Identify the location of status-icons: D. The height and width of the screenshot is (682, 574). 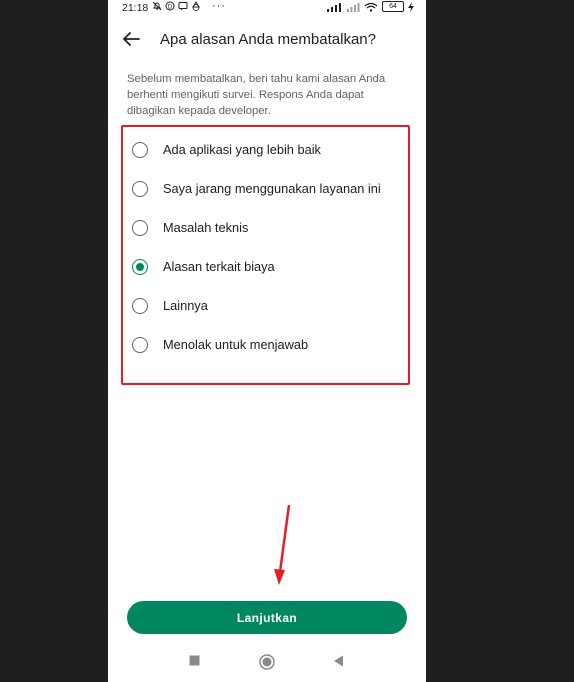
(176, 6).